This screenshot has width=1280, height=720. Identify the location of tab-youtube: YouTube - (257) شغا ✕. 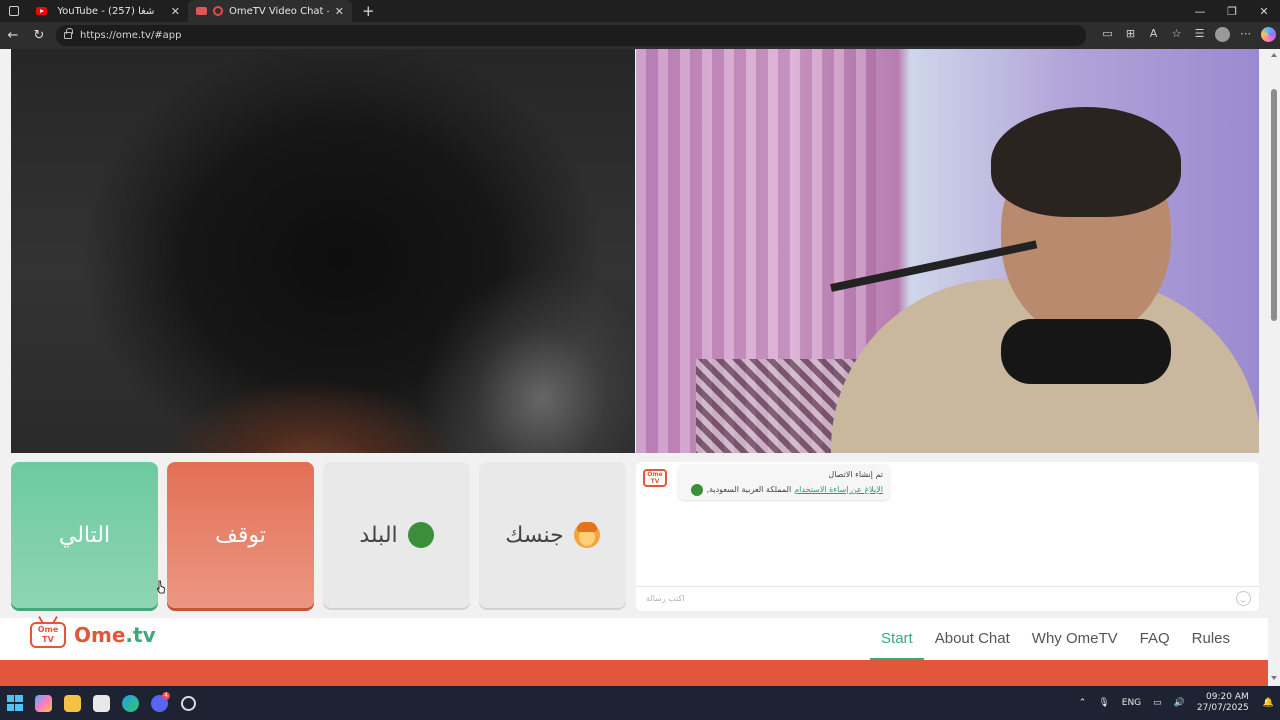
(108, 11).